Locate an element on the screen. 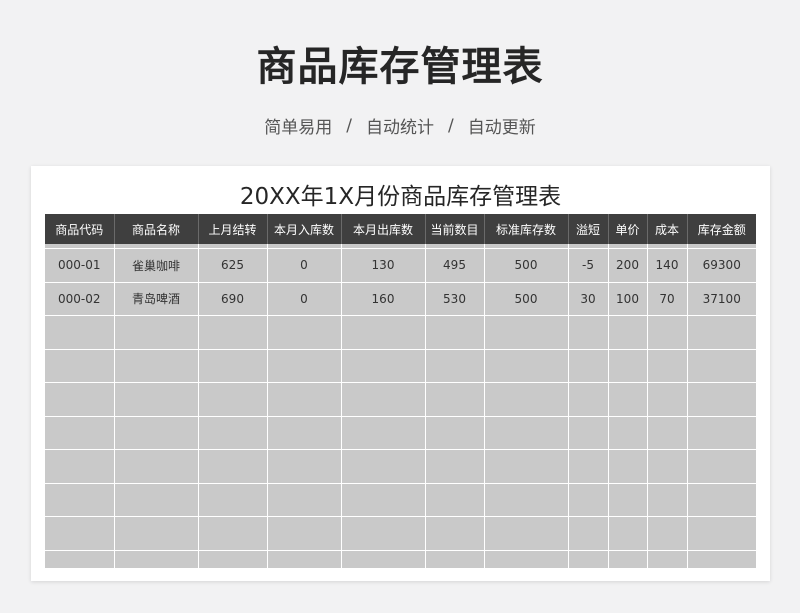  table-cell: 37100 is located at coordinates (721, 298).